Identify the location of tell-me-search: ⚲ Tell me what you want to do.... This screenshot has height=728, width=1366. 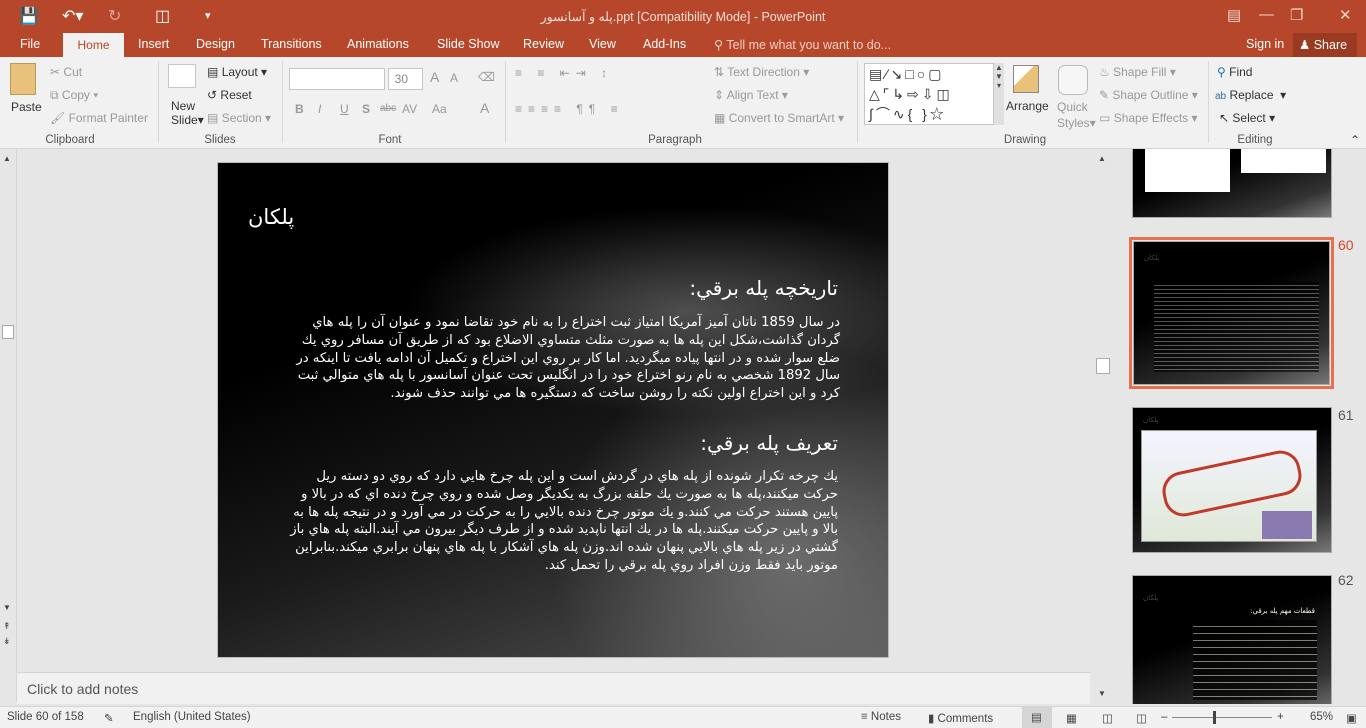
(802, 44).